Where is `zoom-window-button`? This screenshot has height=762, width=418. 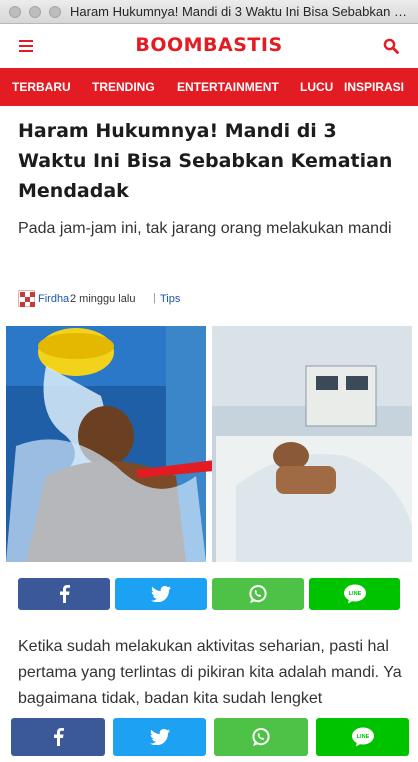 zoom-window-button is located at coordinates (55, 12).